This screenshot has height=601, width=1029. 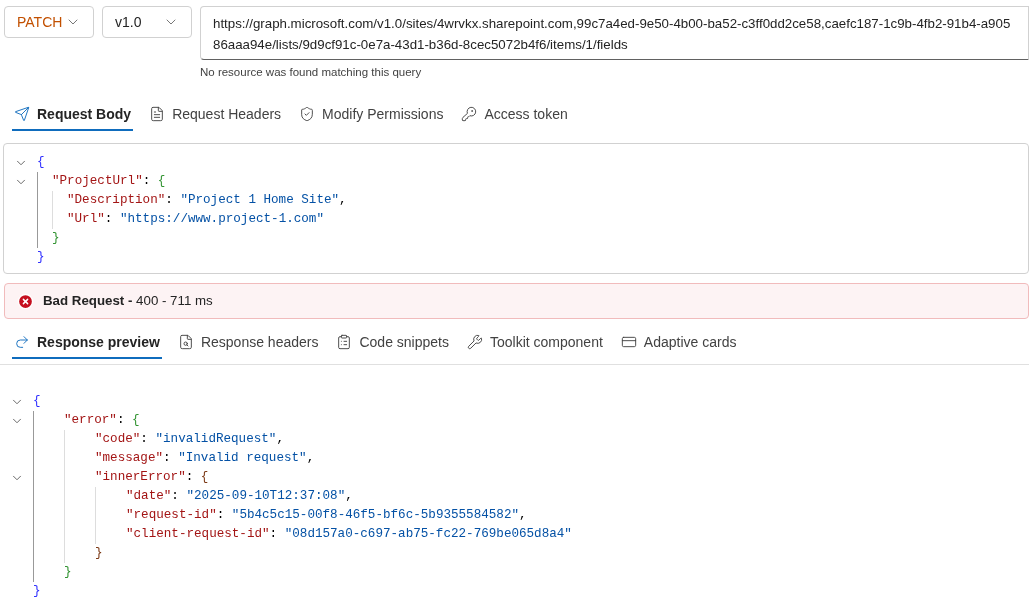 I want to click on tab: Response headers, so click(x=248, y=343).